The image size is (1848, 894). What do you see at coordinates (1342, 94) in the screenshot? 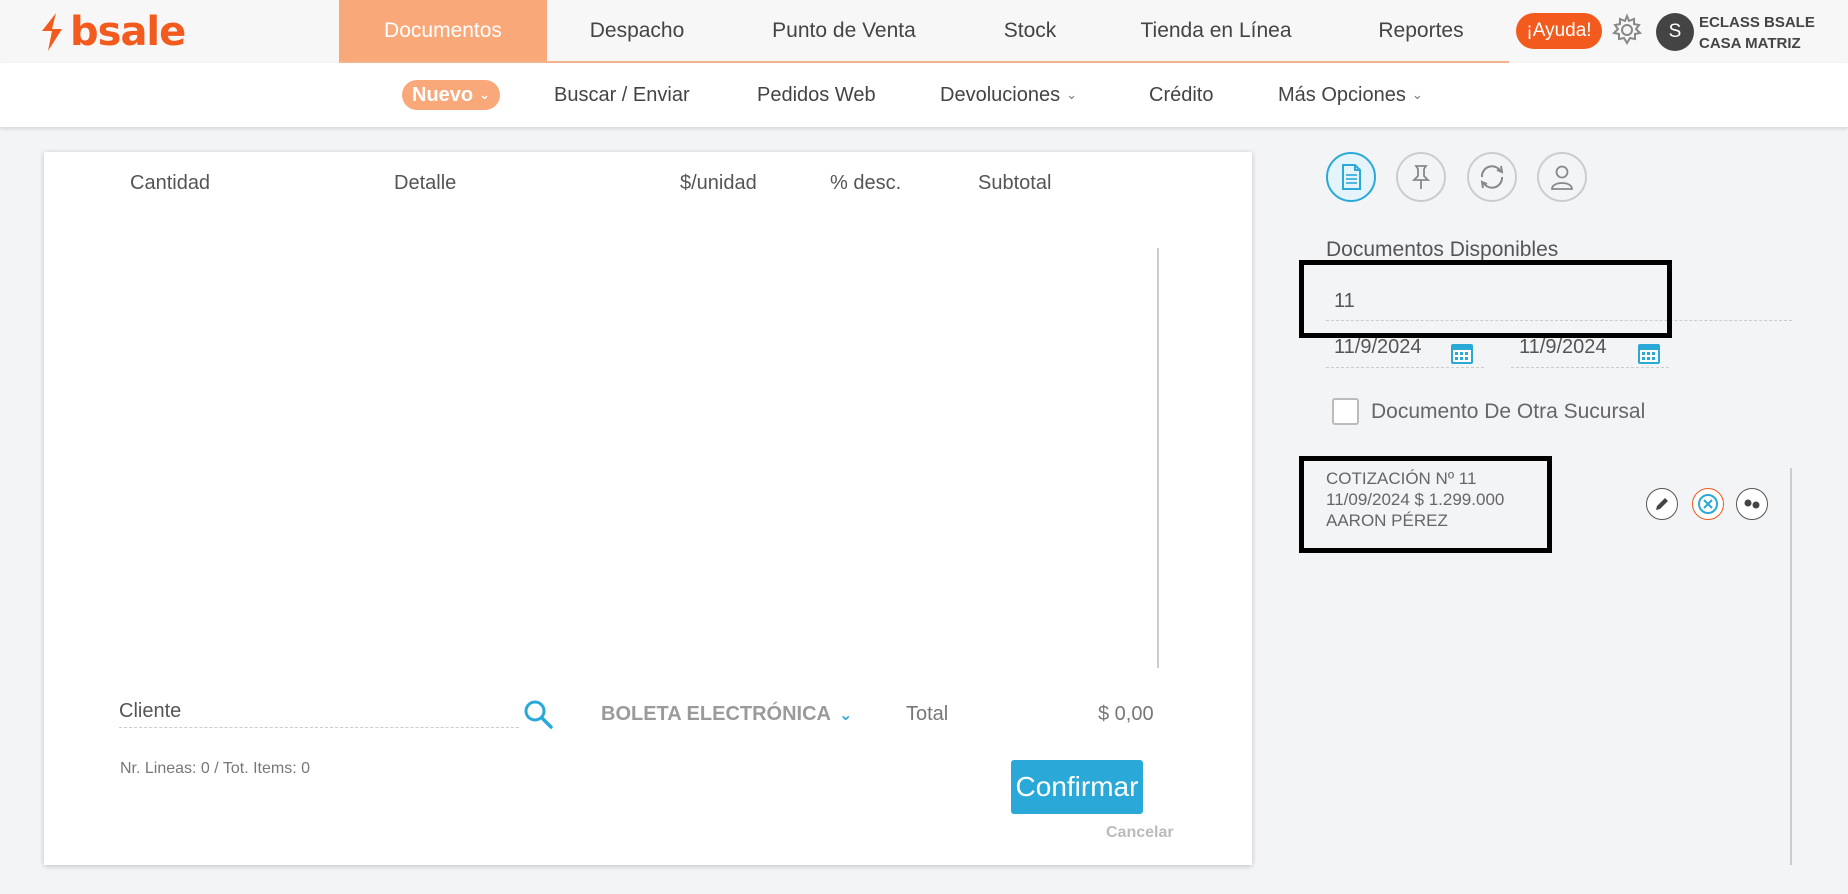
I see `subnav-mas-label: Más Opciones` at bounding box center [1342, 94].